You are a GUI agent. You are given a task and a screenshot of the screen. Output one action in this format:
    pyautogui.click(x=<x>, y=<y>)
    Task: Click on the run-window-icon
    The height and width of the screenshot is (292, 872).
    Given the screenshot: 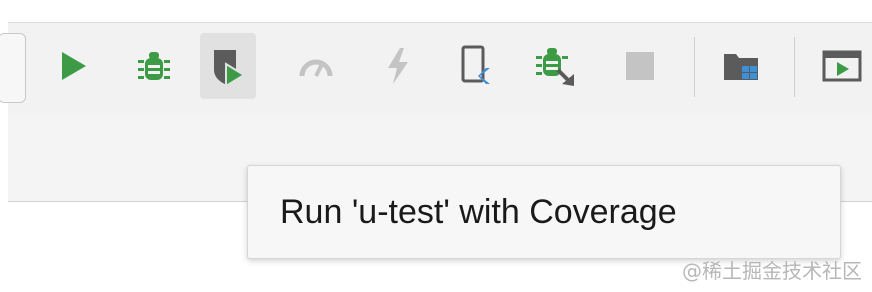 What is the action you would take?
    pyautogui.click(x=842, y=66)
    